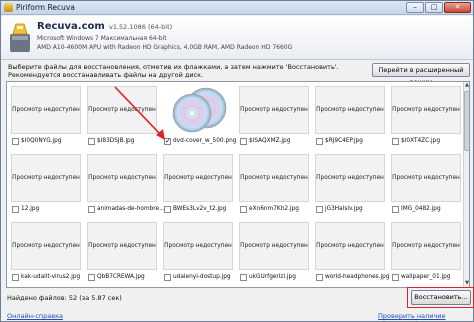  I want to click on file-item: Просмотр недоступен $ISAQXMZ.jpg, so click(276, 119).